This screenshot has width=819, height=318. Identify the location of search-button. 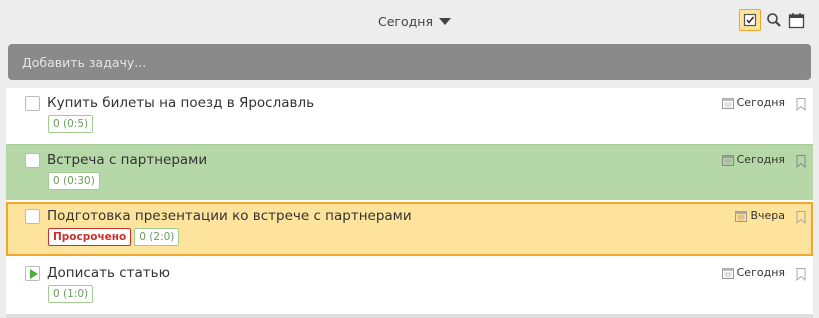
(774, 20).